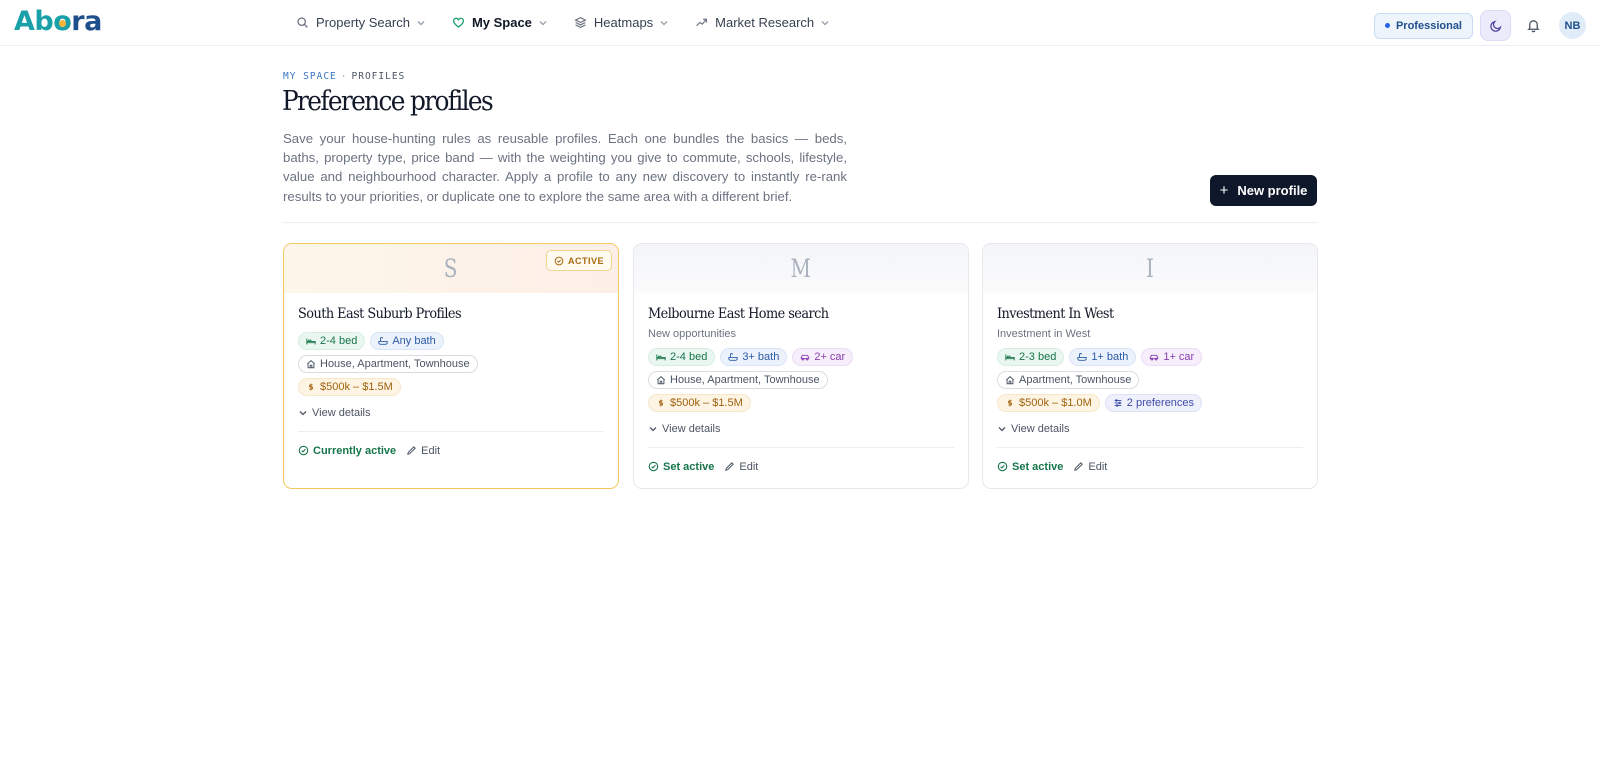 This screenshot has height=758, width=1600. Describe the element at coordinates (1110, 357) in the screenshot. I see `bath-label: 1+ bath` at that location.